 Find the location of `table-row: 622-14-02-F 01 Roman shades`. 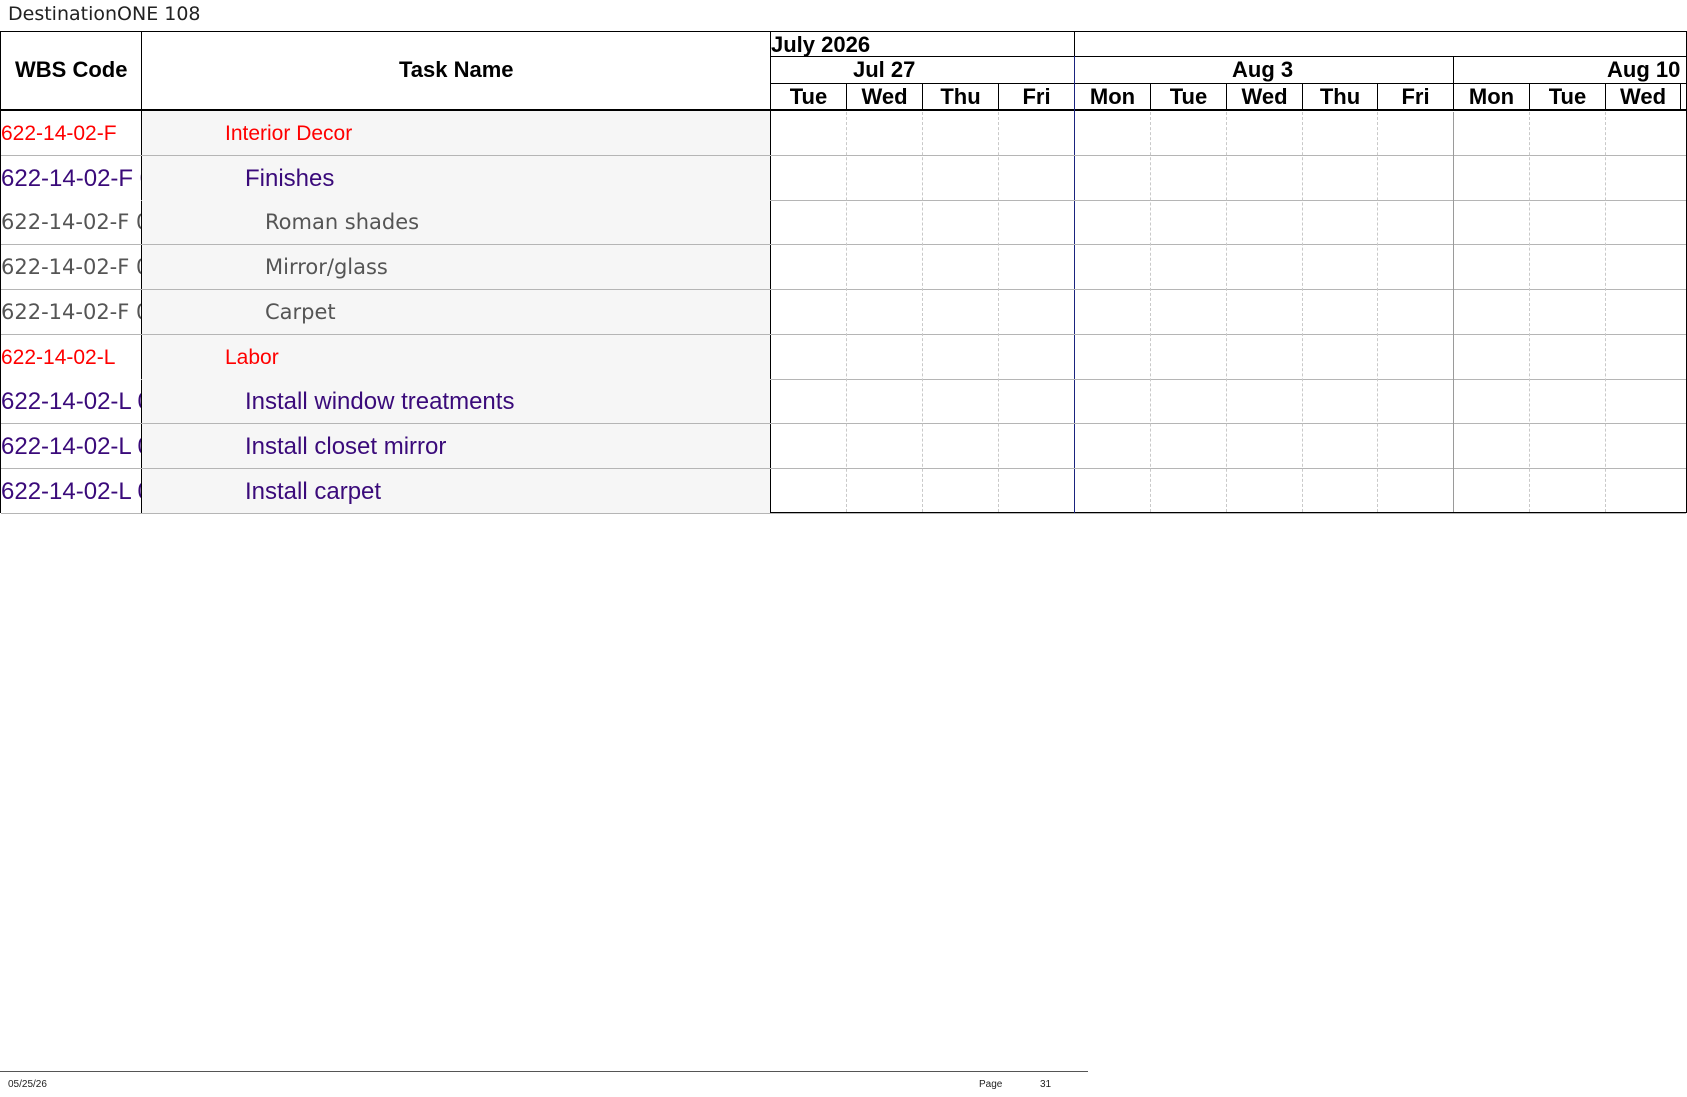

table-row: 622-14-02-F 01 Roman shades is located at coordinates (843, 222).